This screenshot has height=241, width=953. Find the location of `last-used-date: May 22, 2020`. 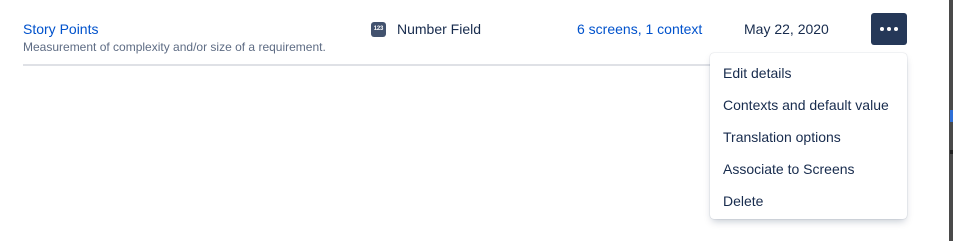

last-used-date: May 22, 2020 is located at coordinates (786, 29).